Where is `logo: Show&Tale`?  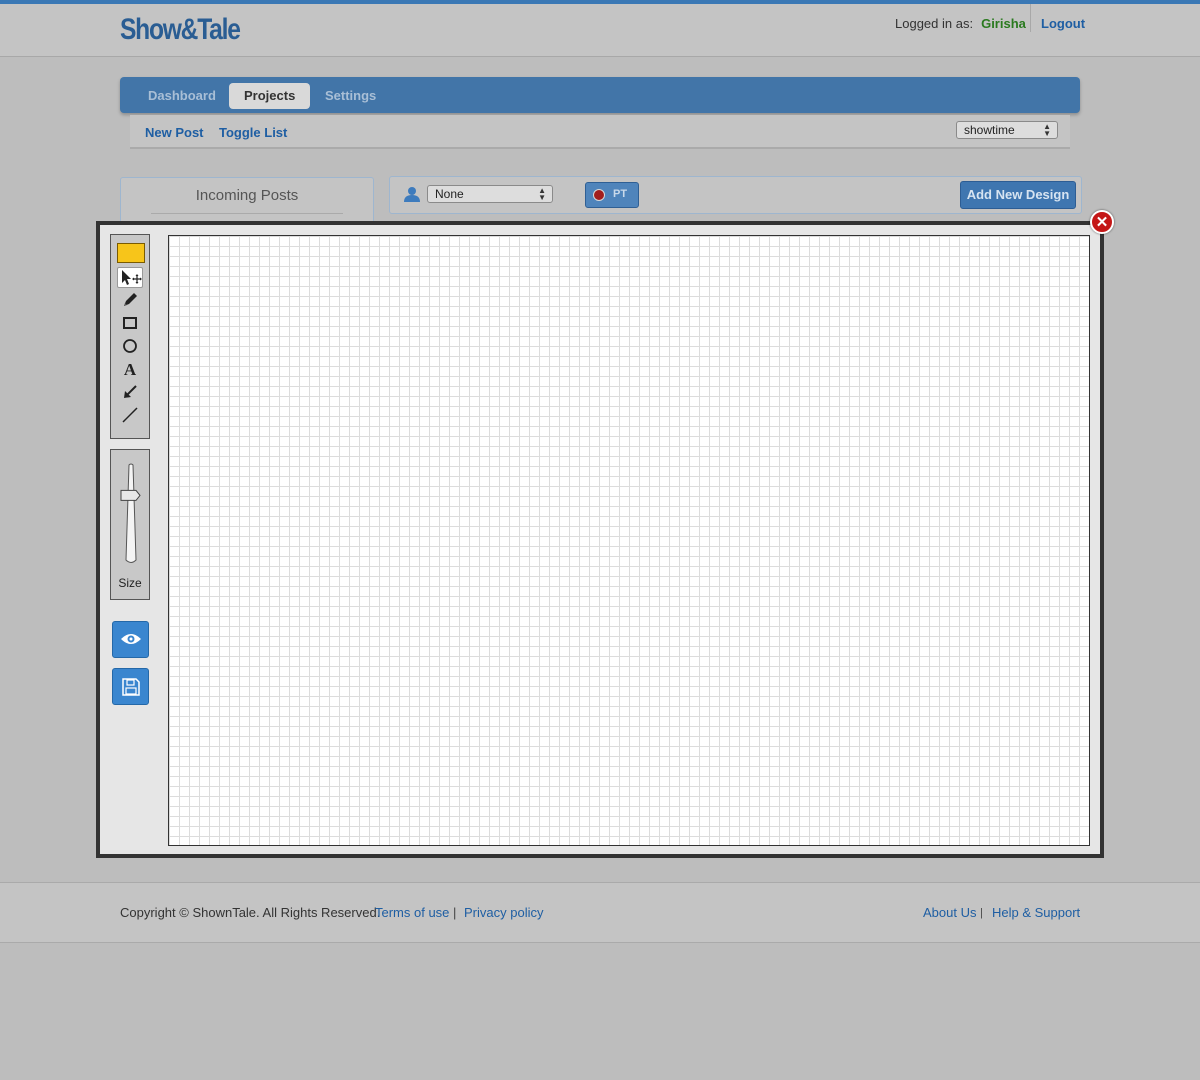 logo: Show&Tale is located at coordinates (180, 30).